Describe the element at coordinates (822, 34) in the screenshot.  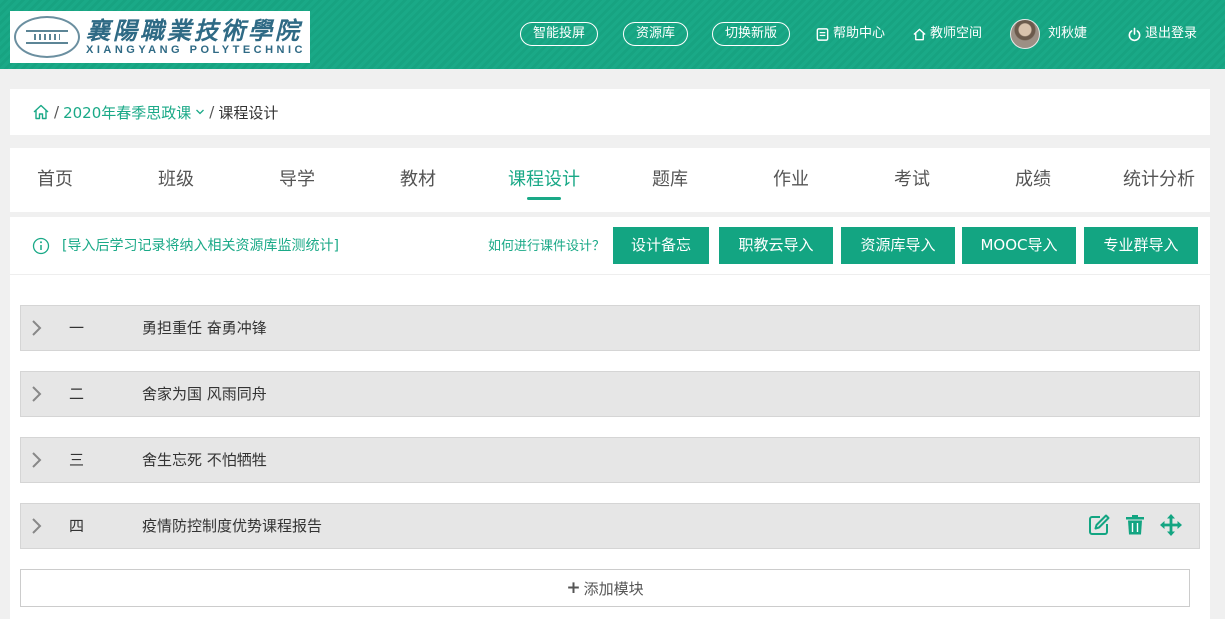
I see `help-doc-icon` at that location.